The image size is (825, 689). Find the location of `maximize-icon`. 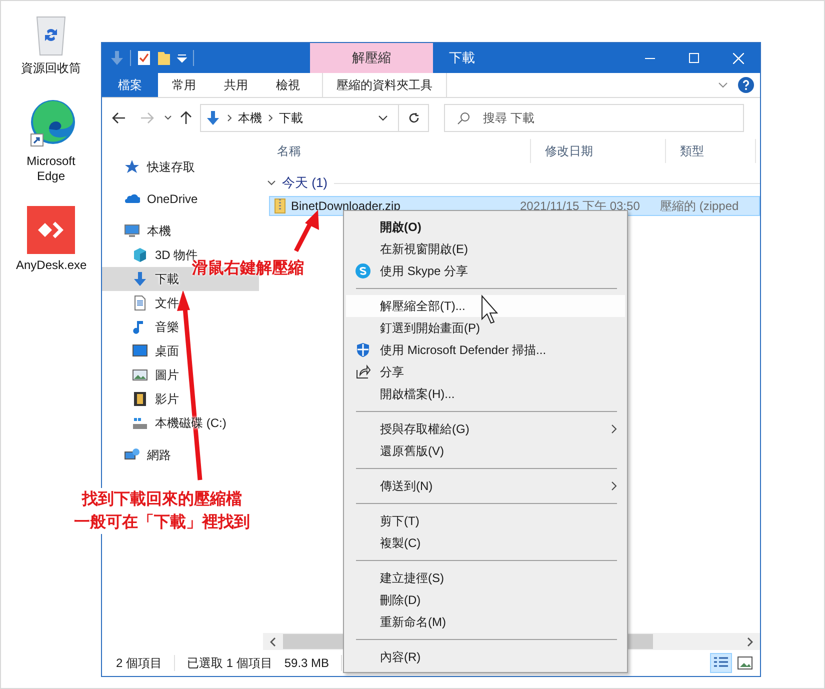

maximize-icon is located at coordinates (694, 58).